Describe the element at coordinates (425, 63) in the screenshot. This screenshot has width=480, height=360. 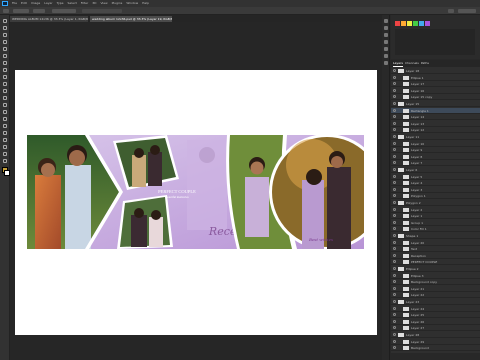
I see `tab-paths: Paths` at that location.